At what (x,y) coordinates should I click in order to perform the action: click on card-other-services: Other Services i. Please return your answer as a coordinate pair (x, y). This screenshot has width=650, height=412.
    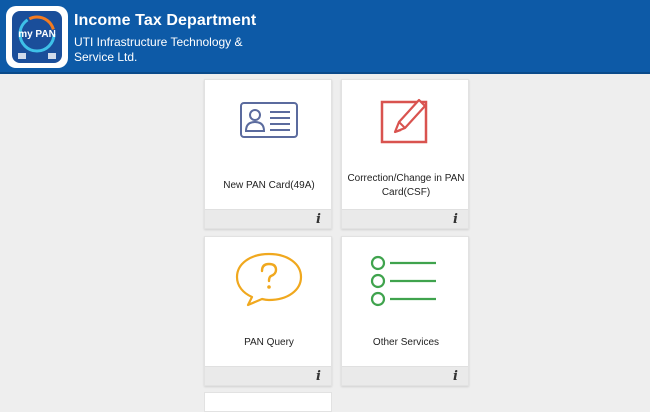
    Looking at the image, I should click on (405, 311).